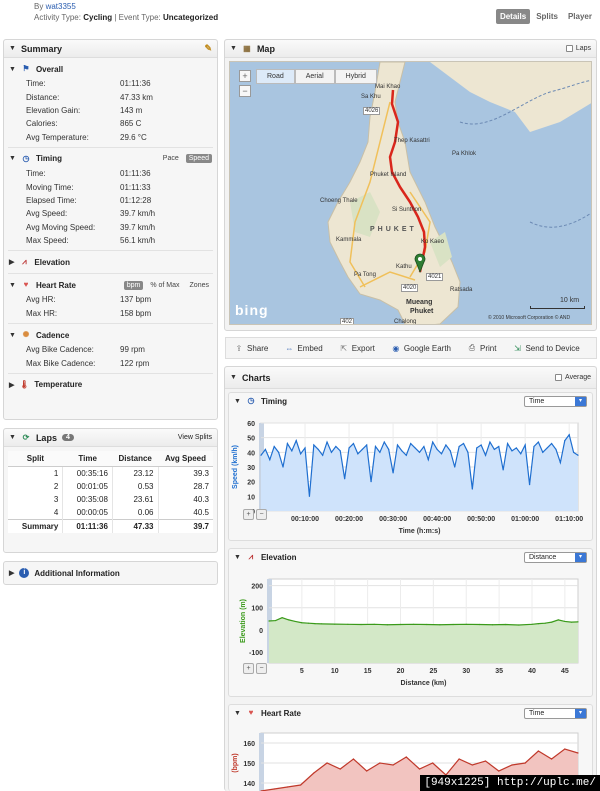  I want to click on share-button: ⇪ Share, so click(251, 348).